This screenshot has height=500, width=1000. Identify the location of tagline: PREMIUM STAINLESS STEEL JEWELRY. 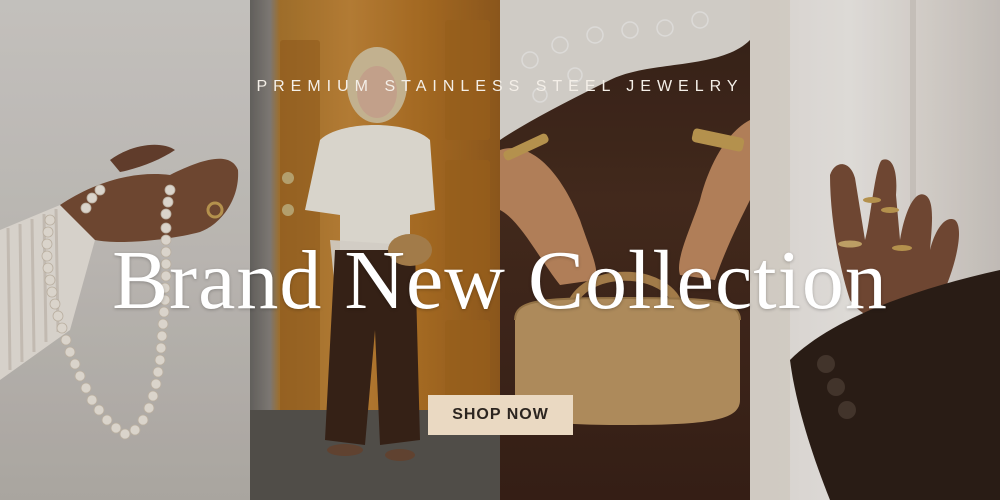
(500, 86).